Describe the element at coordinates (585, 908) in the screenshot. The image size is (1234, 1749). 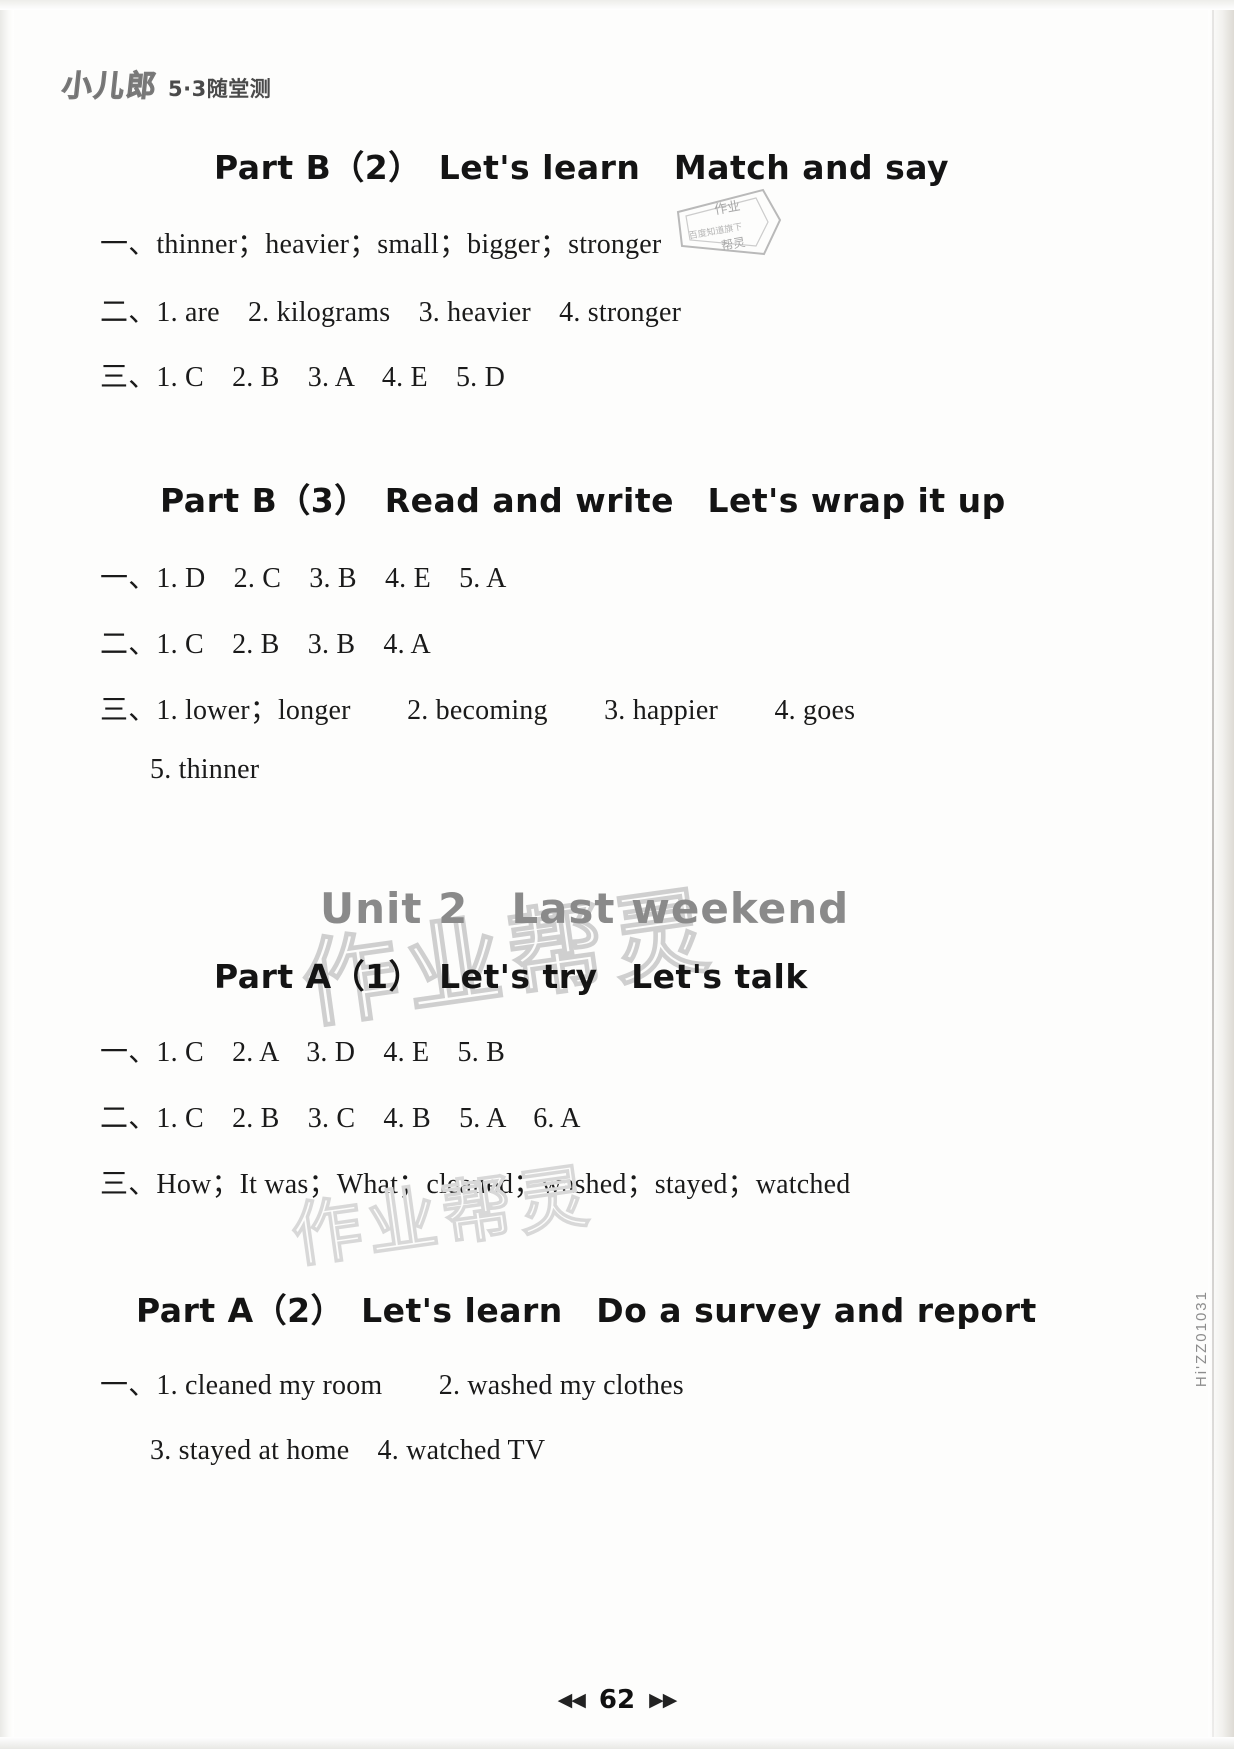
I see `unit-title: Unit 2 Last weekend` at that location.